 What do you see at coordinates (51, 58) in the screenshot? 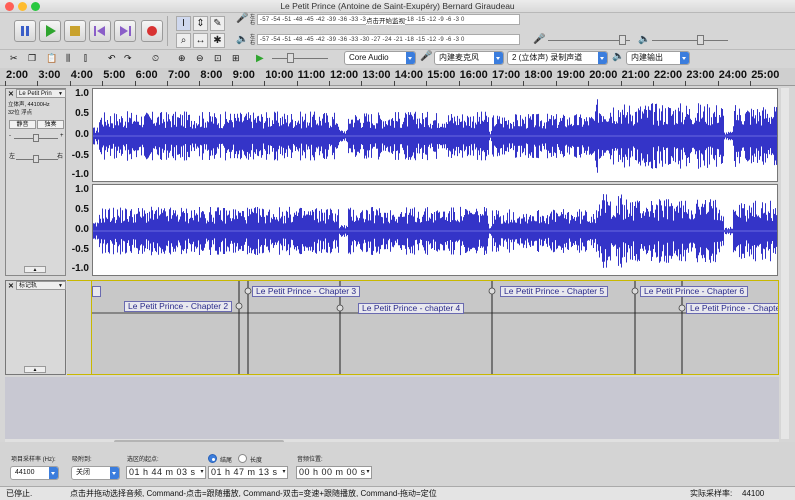
I see `paste-icon: 📋` at bounding box center [51, 58].